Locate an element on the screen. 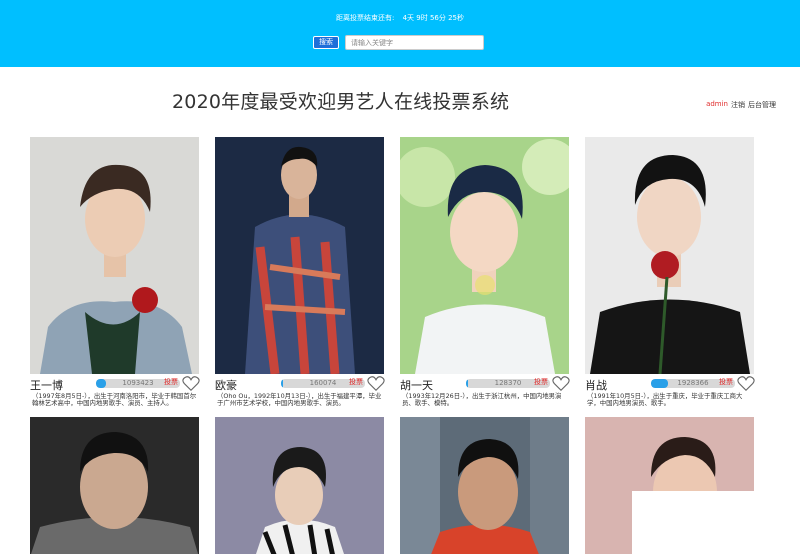 This screenshot has width=800, height=554. search-input is located at coordinates (414, 42).